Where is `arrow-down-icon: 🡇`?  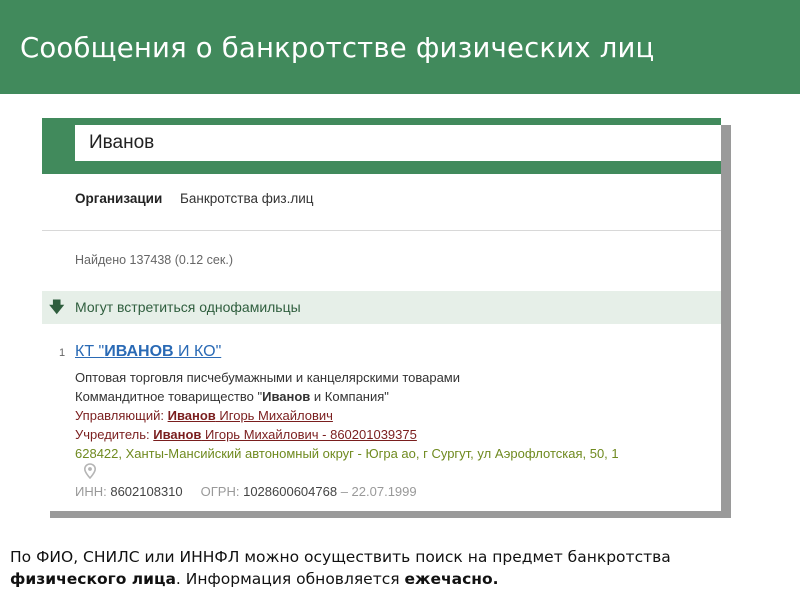
arrow-down-icon: 🡇 is located at coordinates (57, 307).